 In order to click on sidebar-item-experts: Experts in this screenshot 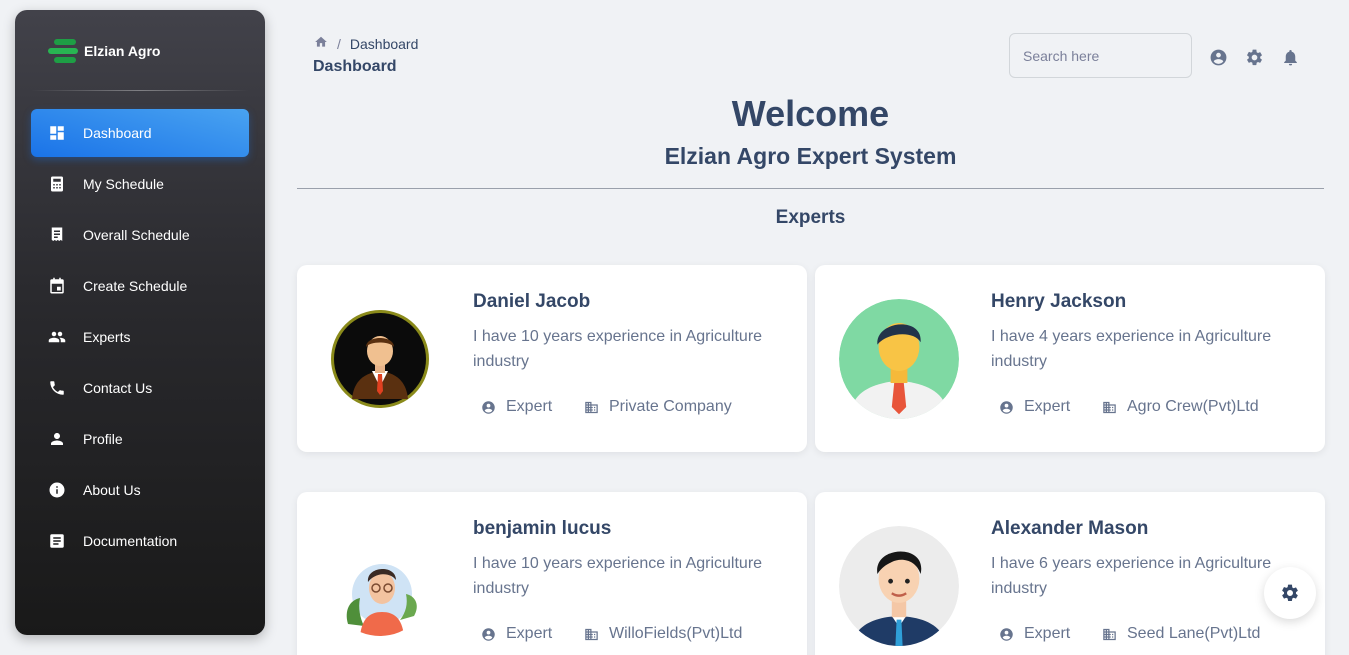, I will do `click(140, 337)`.